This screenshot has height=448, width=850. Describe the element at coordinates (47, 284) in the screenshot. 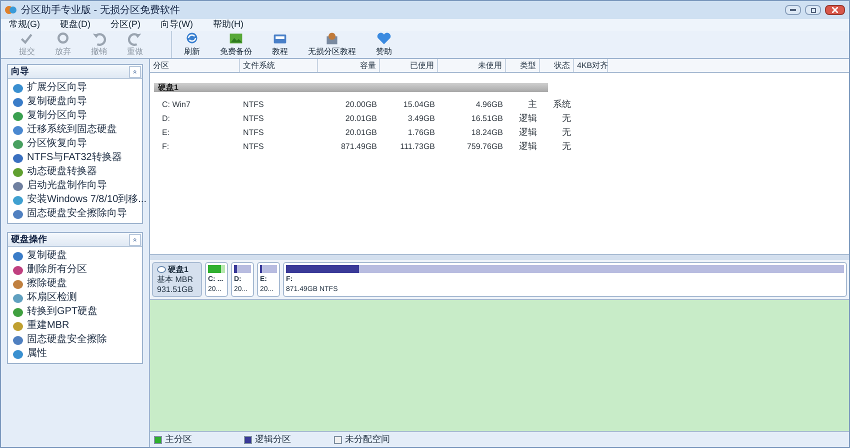

I see `sidebar-item: 擦除硬盘` at that location.